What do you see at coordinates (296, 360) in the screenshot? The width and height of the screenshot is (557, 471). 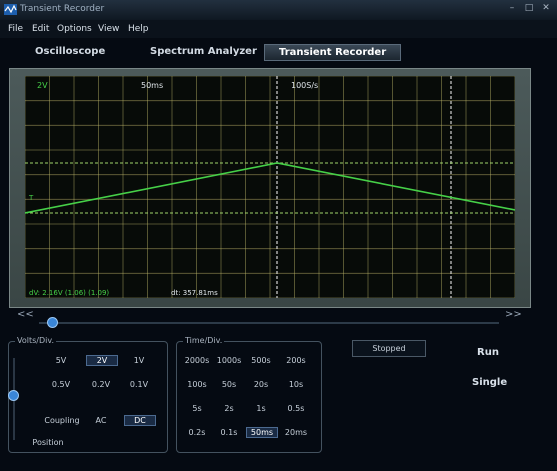 I see `time-option-200s: 200s` at bounding box center [296, 360].